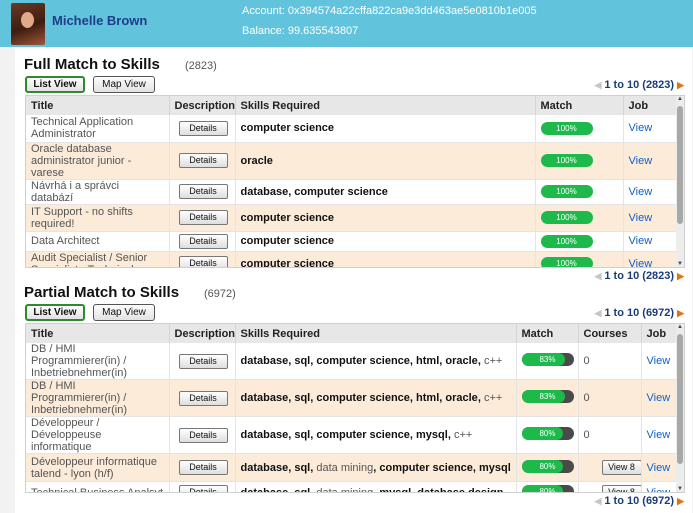  What do you see at coordinates (124, 312) in the screenshot?
I see `partial-map-view-button: Map View` at bounding box center [124, 312].